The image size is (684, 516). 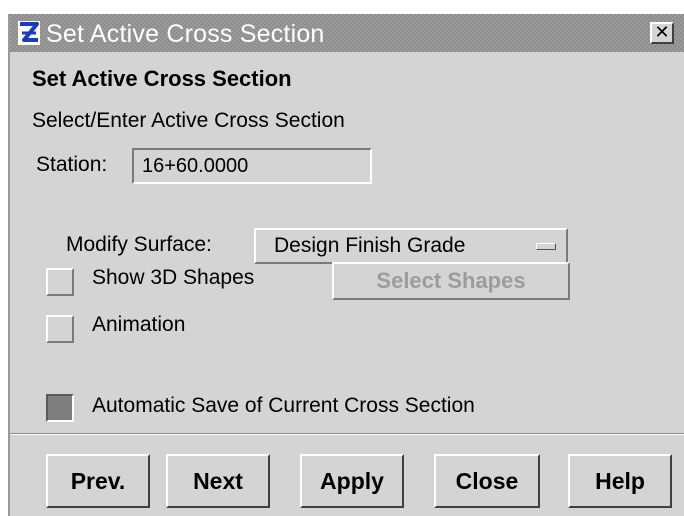 What do you see at coordinates (60, 408) in the screenshot?
I see `automatic-save-checkbox` at bounding box center [60, 408].